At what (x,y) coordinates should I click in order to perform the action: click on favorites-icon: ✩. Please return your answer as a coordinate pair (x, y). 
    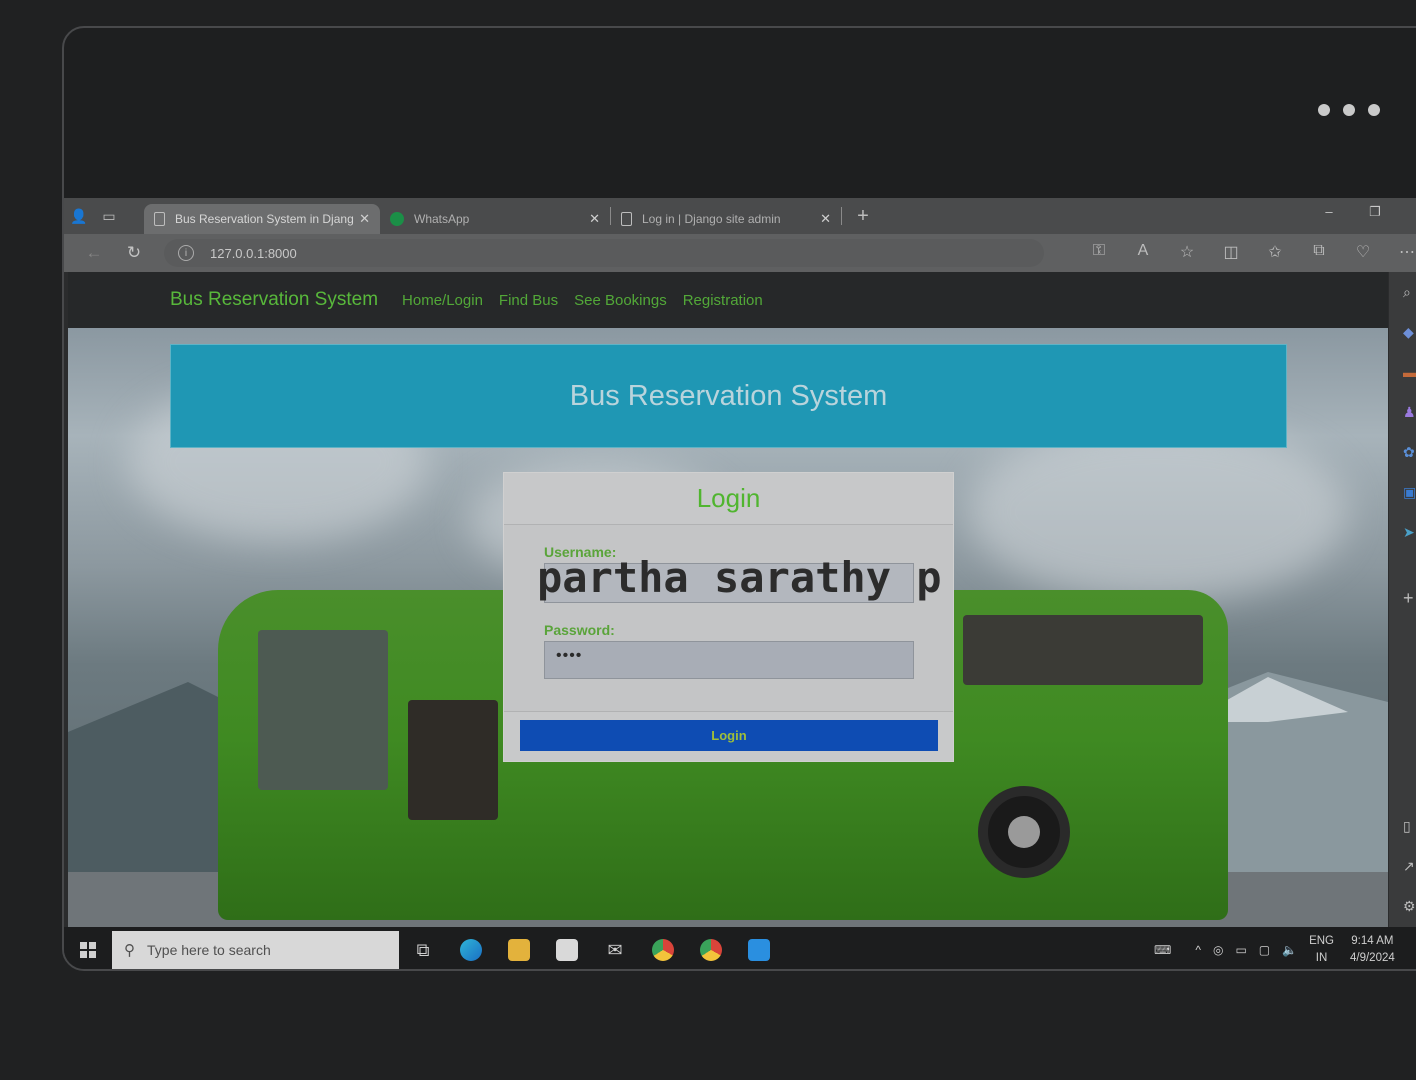
    Looking at the image, I should click on (1275, 252).